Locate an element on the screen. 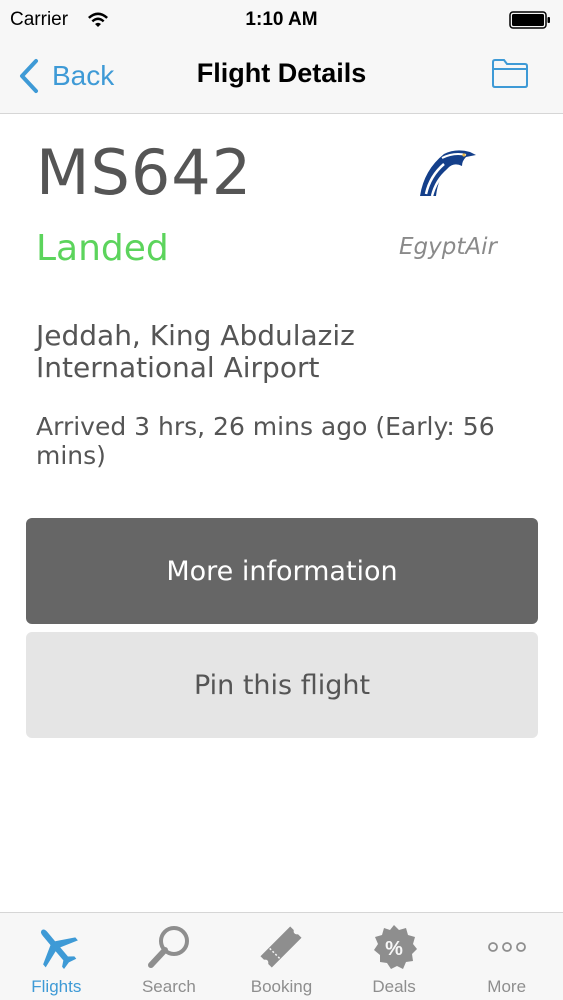 The width and height of the screenshot is (563, 1000). airline-name: EgyptAir is located at coordinates (448, 247).